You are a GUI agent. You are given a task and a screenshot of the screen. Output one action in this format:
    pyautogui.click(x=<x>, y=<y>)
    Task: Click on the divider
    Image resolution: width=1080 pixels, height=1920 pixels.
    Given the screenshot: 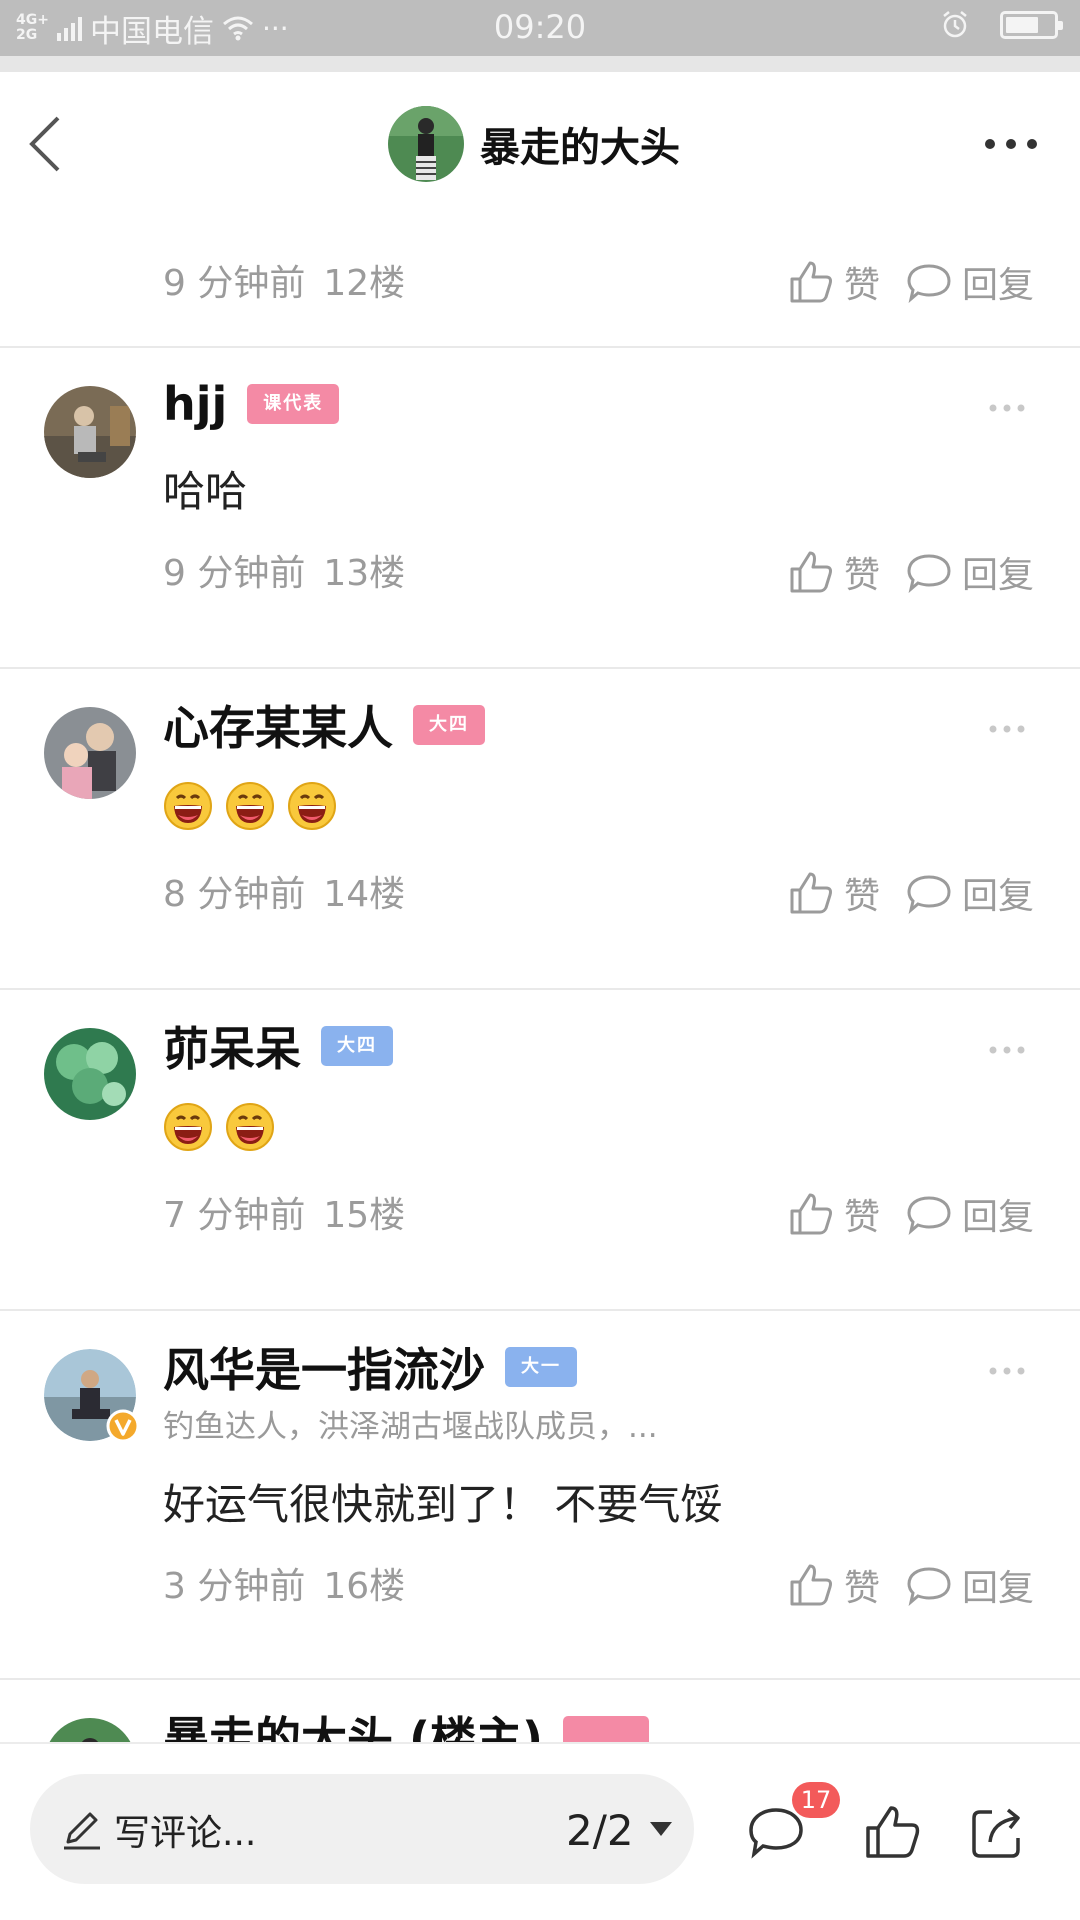 What is the action you would take?
    pyautogui.click(x=540, y=64)
    